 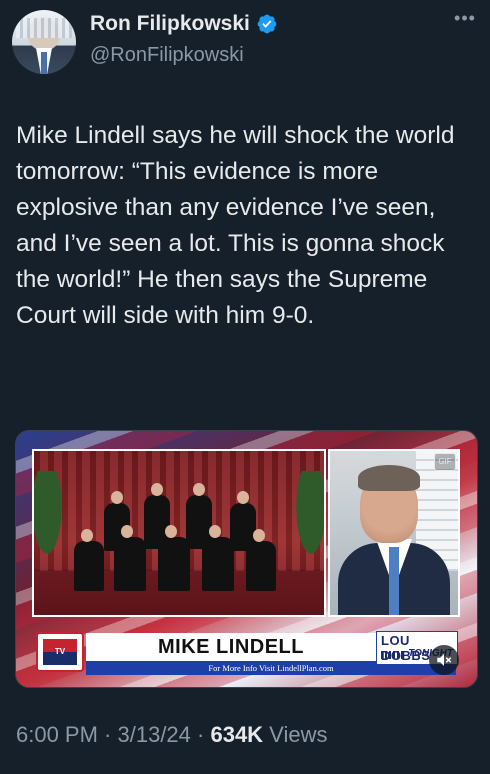 What do you see at coordinates (271, 668) in the screenshot?
I see `info-bar-text: For More Info Visit LindellPlan.com` at bounding box center [271, 668].